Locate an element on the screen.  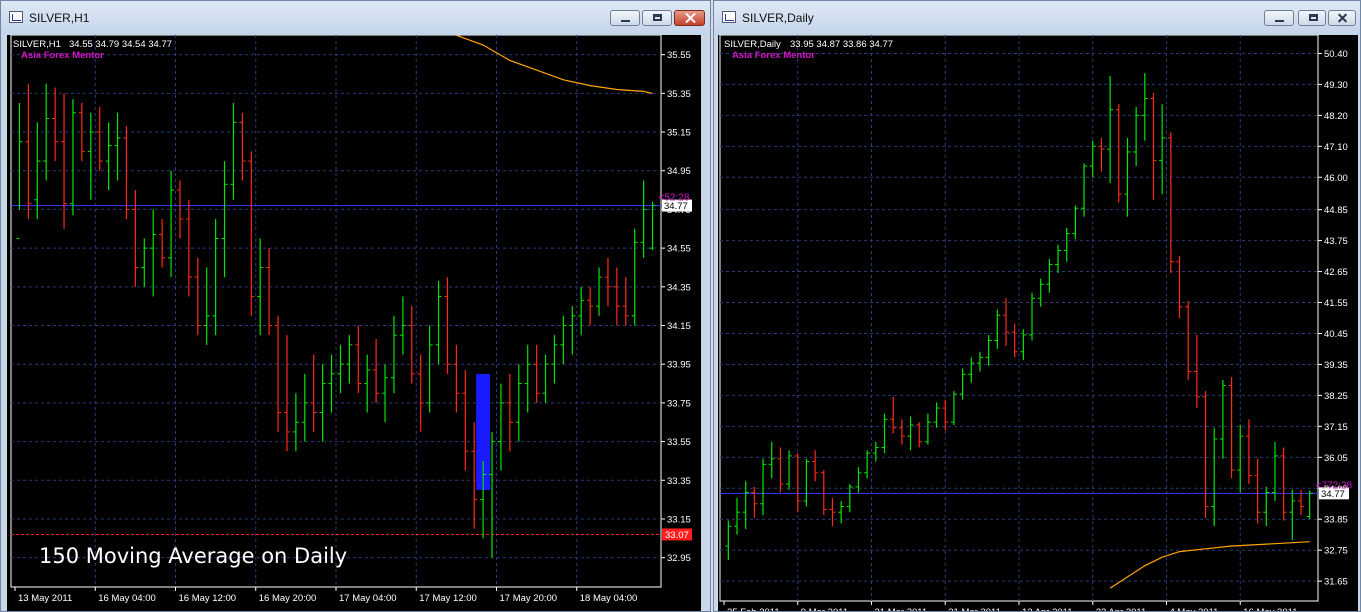
x-tick-label: 16 May 2011 is located at coordinates (1270, 609).